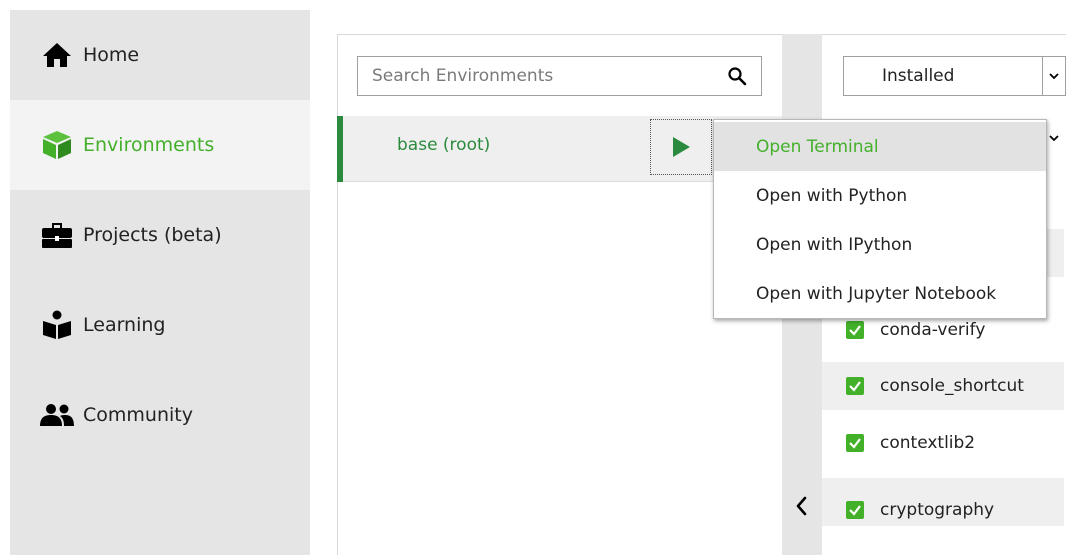 Image resolution: width=1066 pixels, height=555 pixels. I want to click on cube-icon, so click(57, 145).